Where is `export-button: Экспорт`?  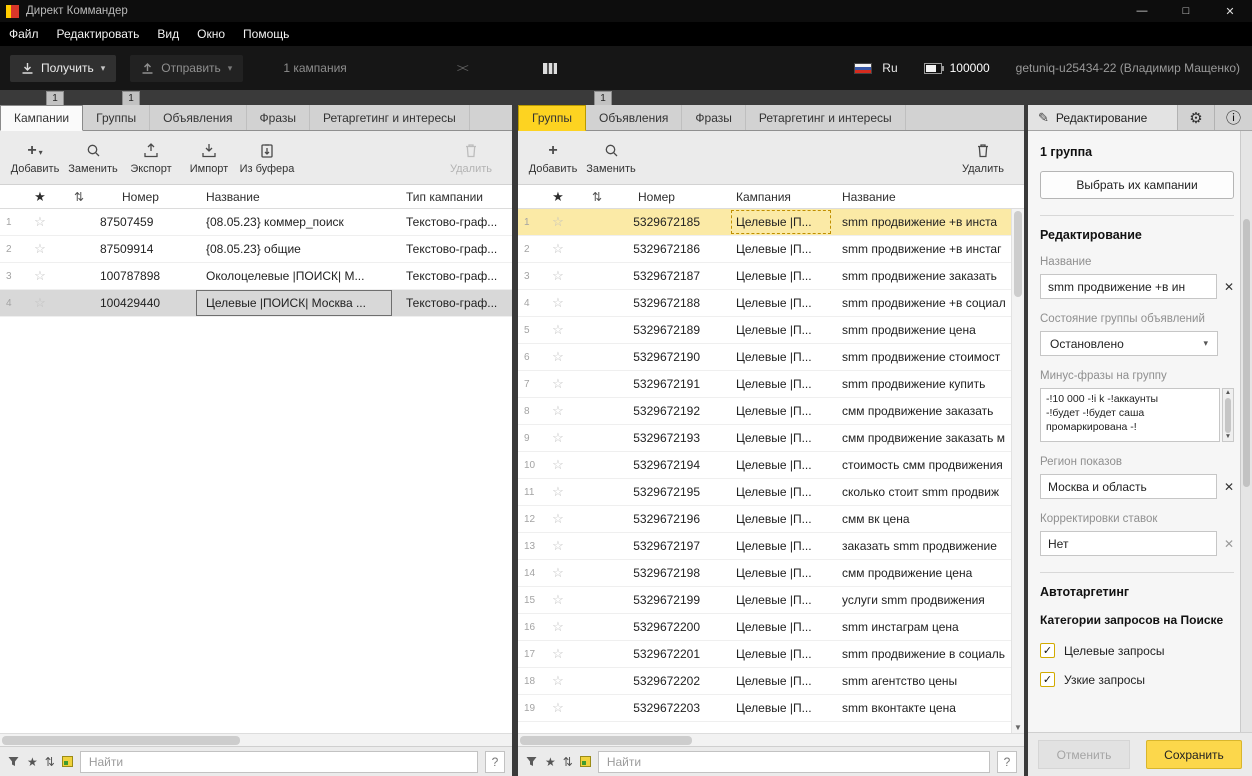 export-button: Экспорт is located at coordinates (151, 158).